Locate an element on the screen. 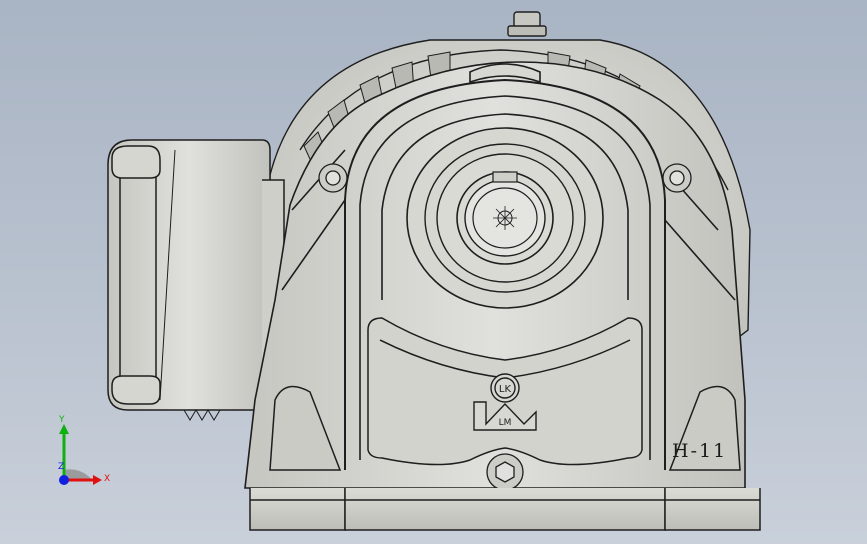 Image resolution: width=867 pixels, height=544 pixels. y-axis-label: Y is located at coordinates (62, 420).